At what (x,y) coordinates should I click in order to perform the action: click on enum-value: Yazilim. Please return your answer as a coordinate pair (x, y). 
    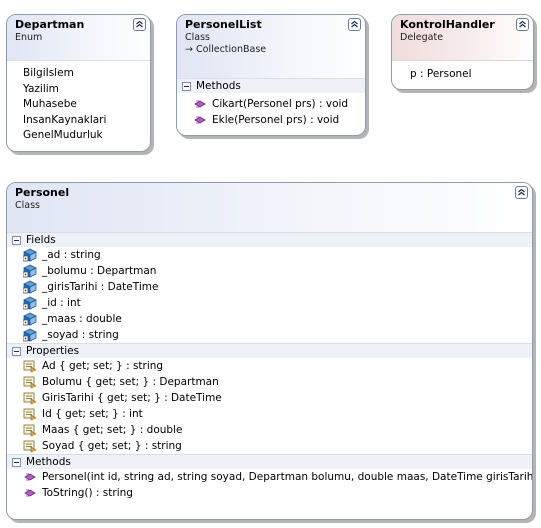
    Looking at the image, I should click on (41, 88).